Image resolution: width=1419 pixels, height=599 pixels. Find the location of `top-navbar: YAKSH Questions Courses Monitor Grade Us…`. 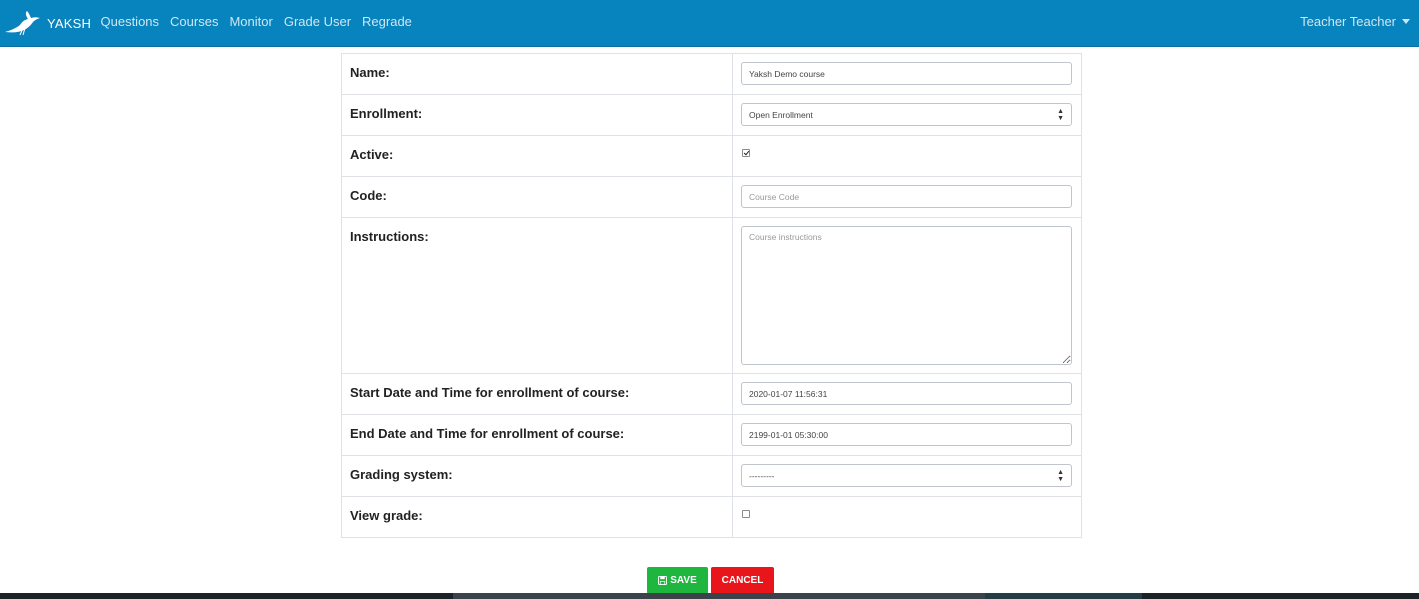

top-navbar: YAKSH Questions Courses Monitor Grade Us… is located at coordinates (709, 23).